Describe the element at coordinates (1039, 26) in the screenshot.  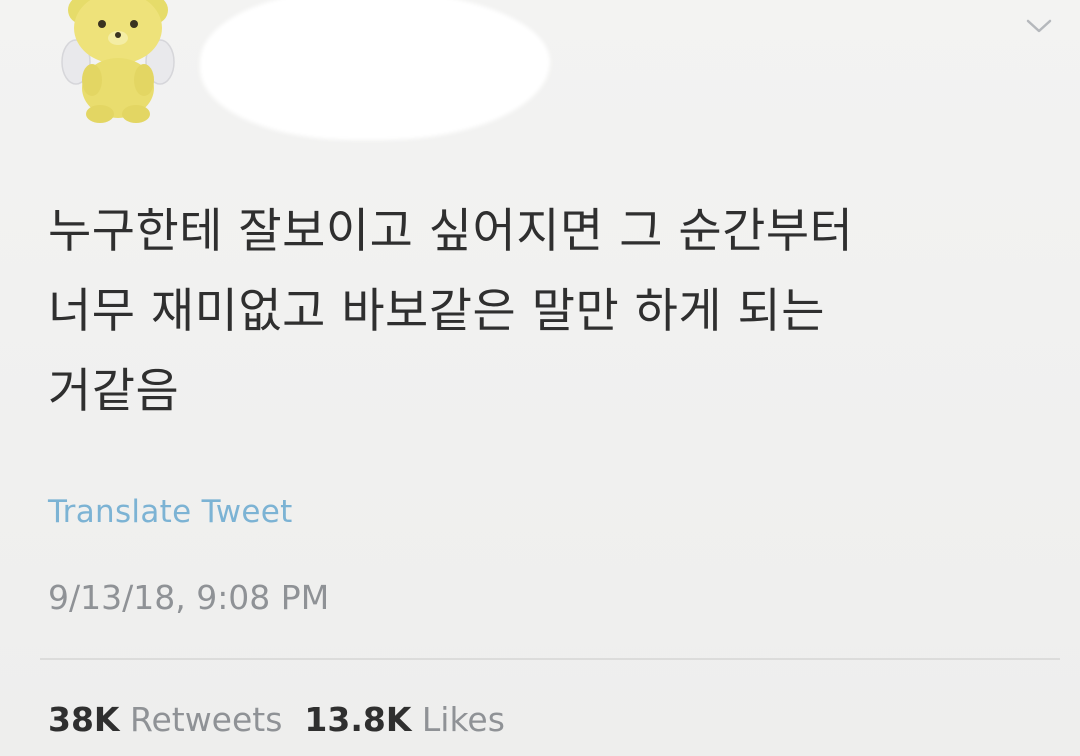
I see `chevron-down-icon` at that location.